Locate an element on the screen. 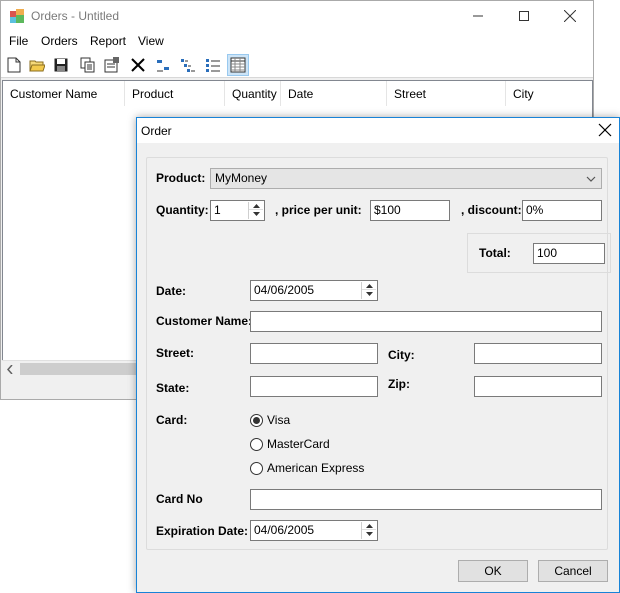 The image size is (620, 593). toolbar is located at coordinates (297, 65).